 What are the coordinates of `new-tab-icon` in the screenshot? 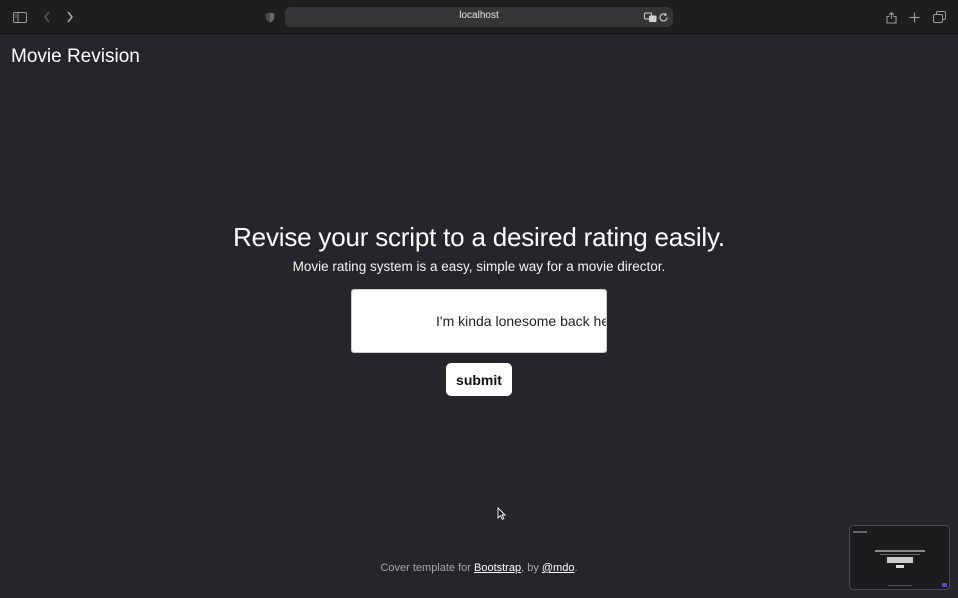 It's located at (914, 17).